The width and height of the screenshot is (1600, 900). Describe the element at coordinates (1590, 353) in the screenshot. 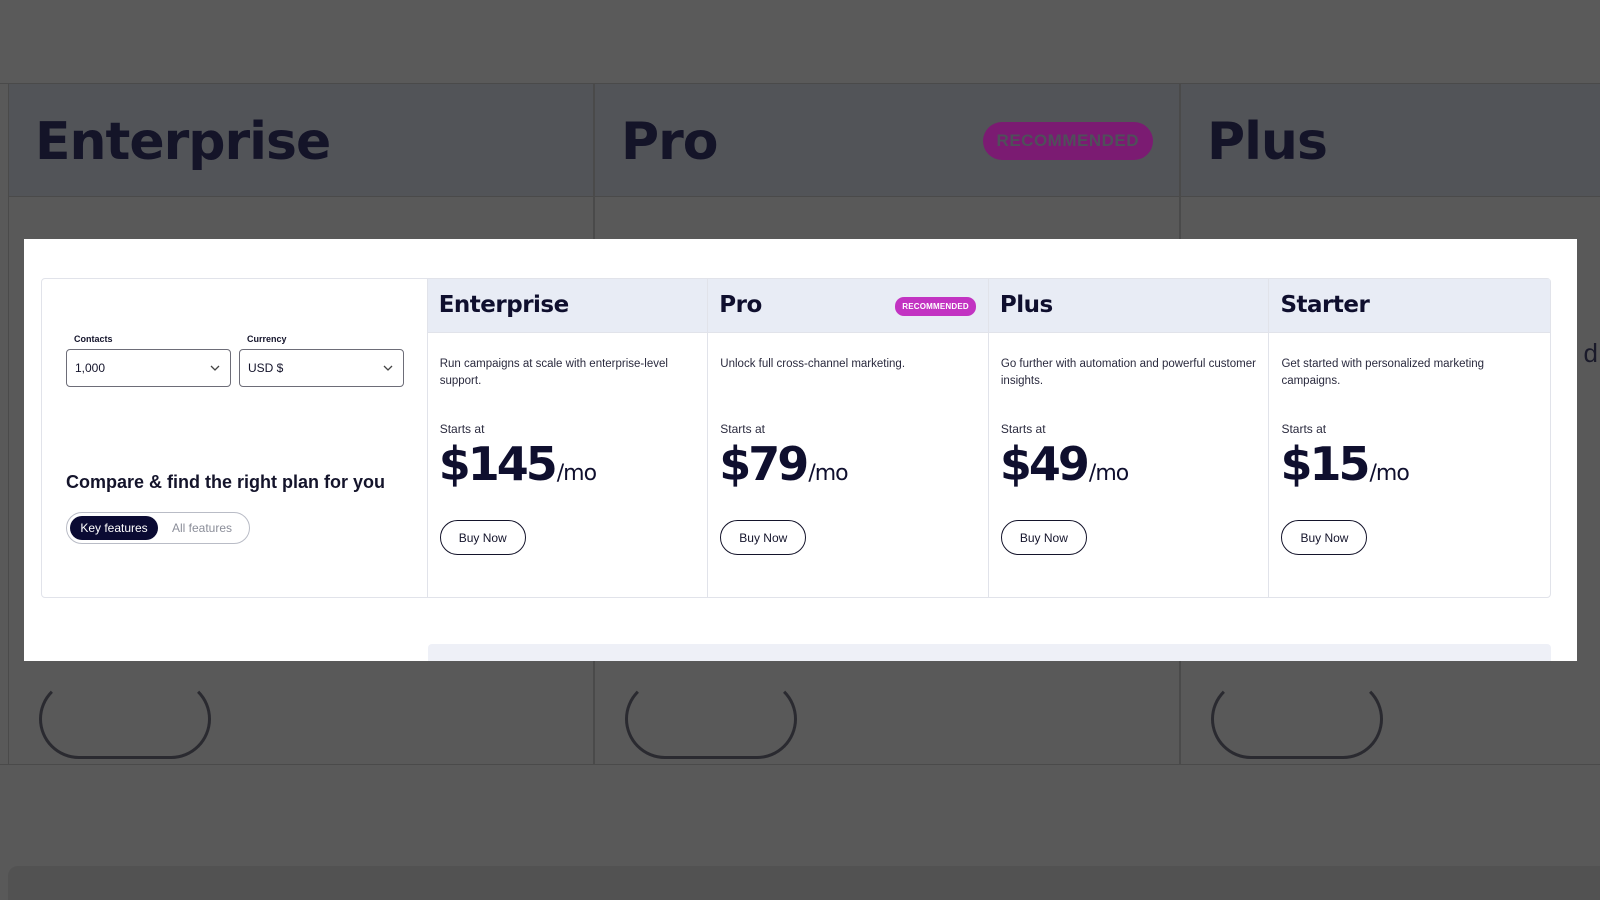

I see `background-text-fragment: d` at that location.